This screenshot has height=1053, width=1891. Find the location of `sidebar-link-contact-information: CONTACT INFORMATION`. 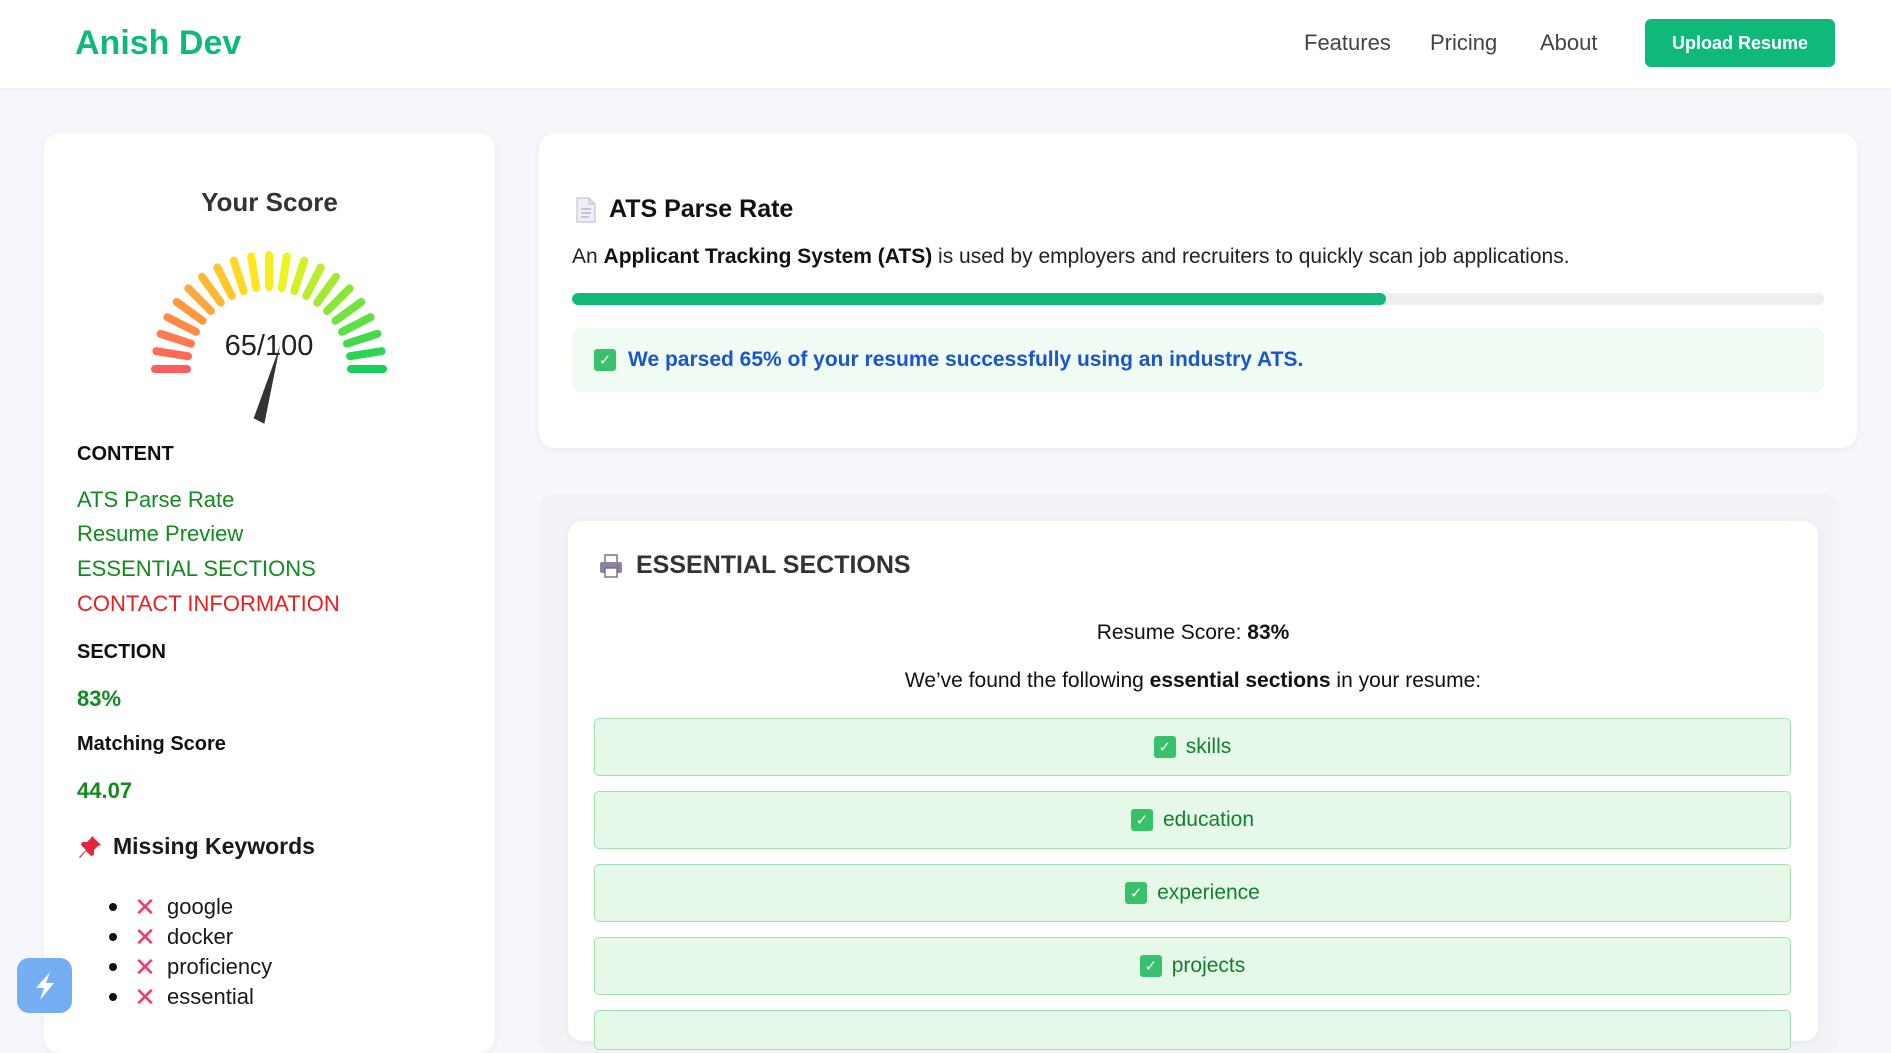

sidebar-link-contact-information: CONTACT INFORMATION is located at coordinates (208, 604).